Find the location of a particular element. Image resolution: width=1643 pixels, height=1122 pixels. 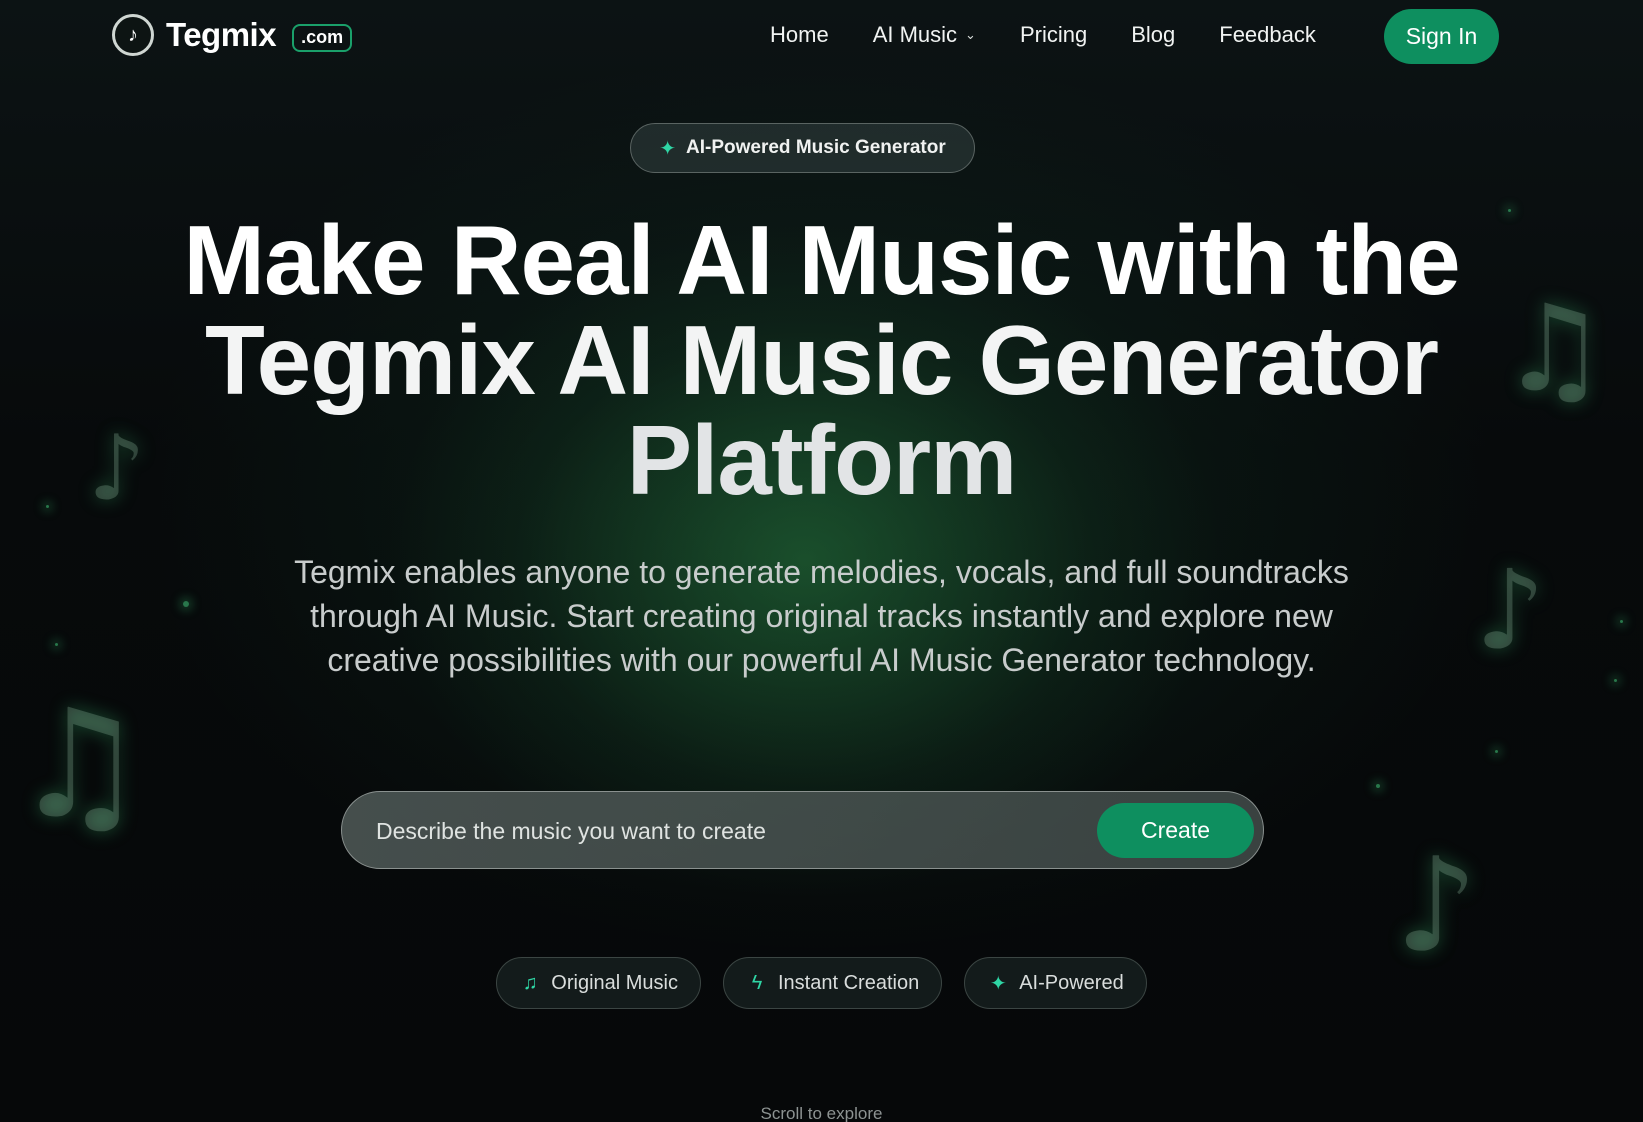

chevron-down-icon: ⌄ is located at coordinates (970, 34).